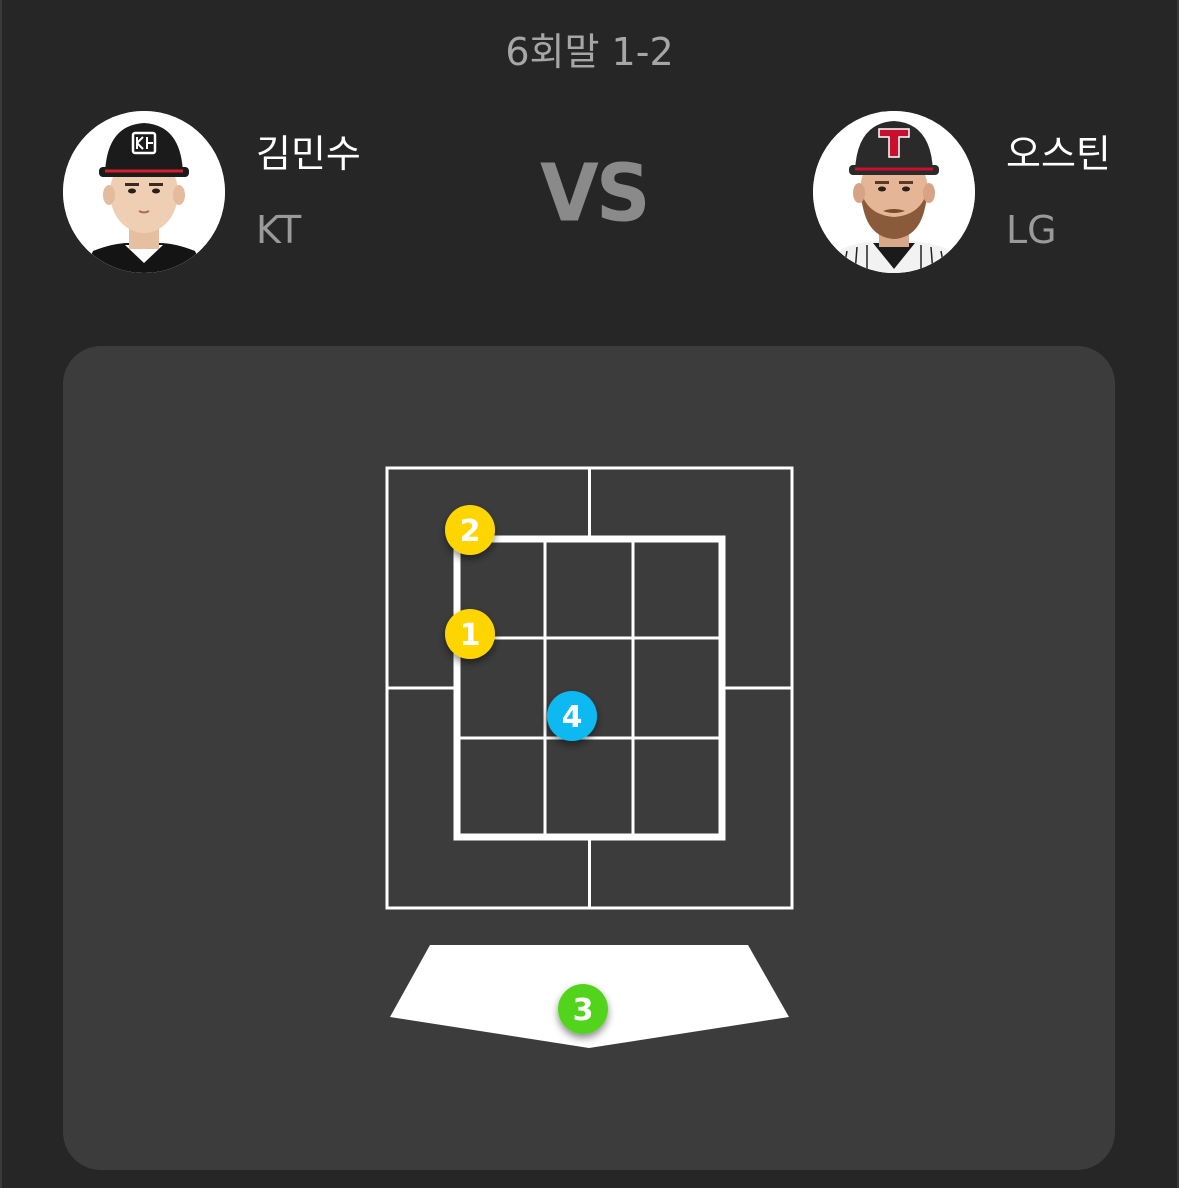 This screenshot has height=1188, width=1179. I want to click on pitch-marker-number: 4, so click(572, 717).